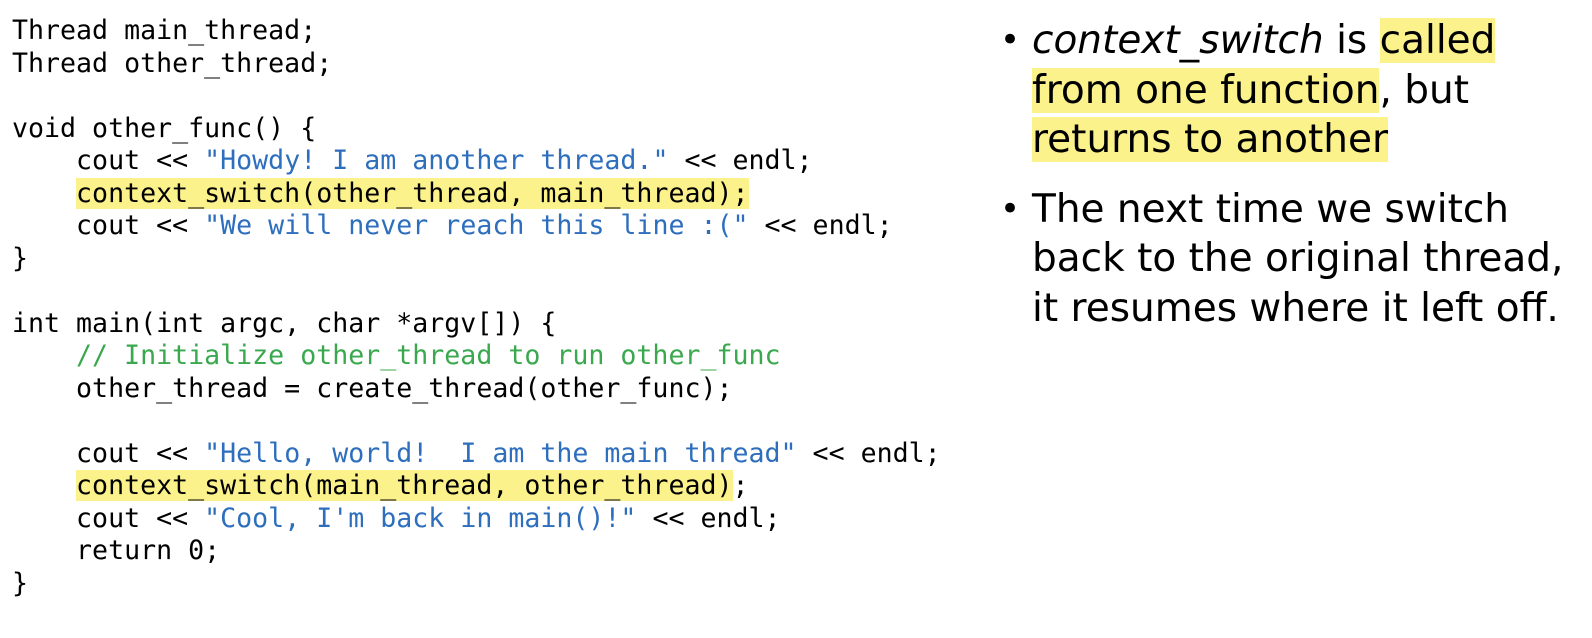  What do you see at coordinates (164, 30) in the screenshot?
I see `text-run: Thread main_thread;` at bounding box center [164, 30].